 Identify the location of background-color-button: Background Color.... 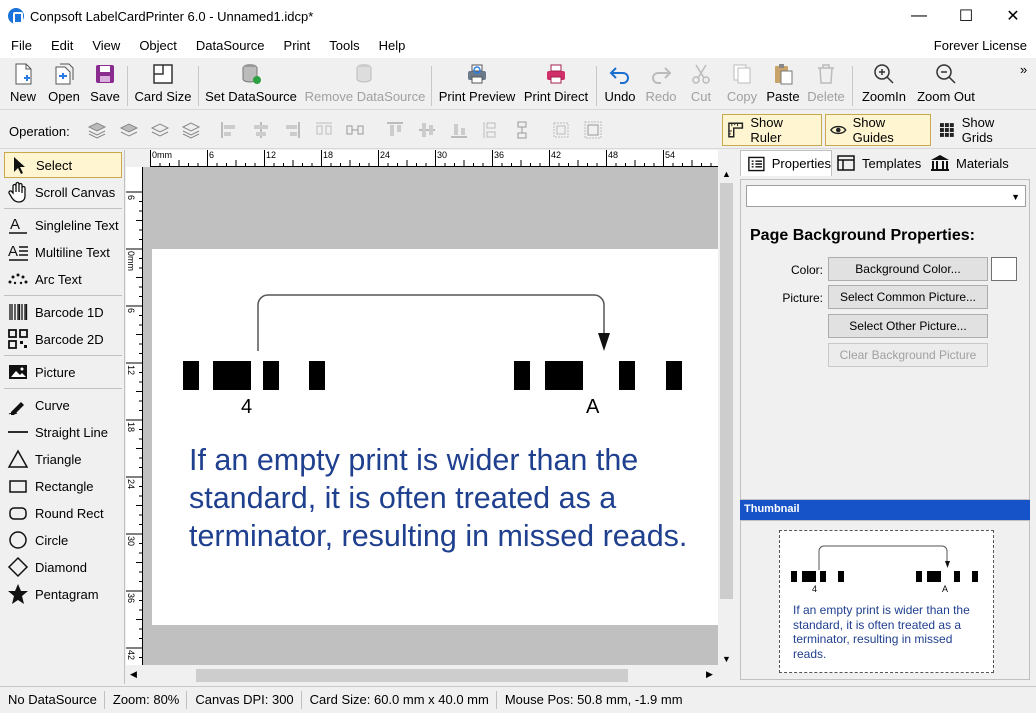
(908, 269).